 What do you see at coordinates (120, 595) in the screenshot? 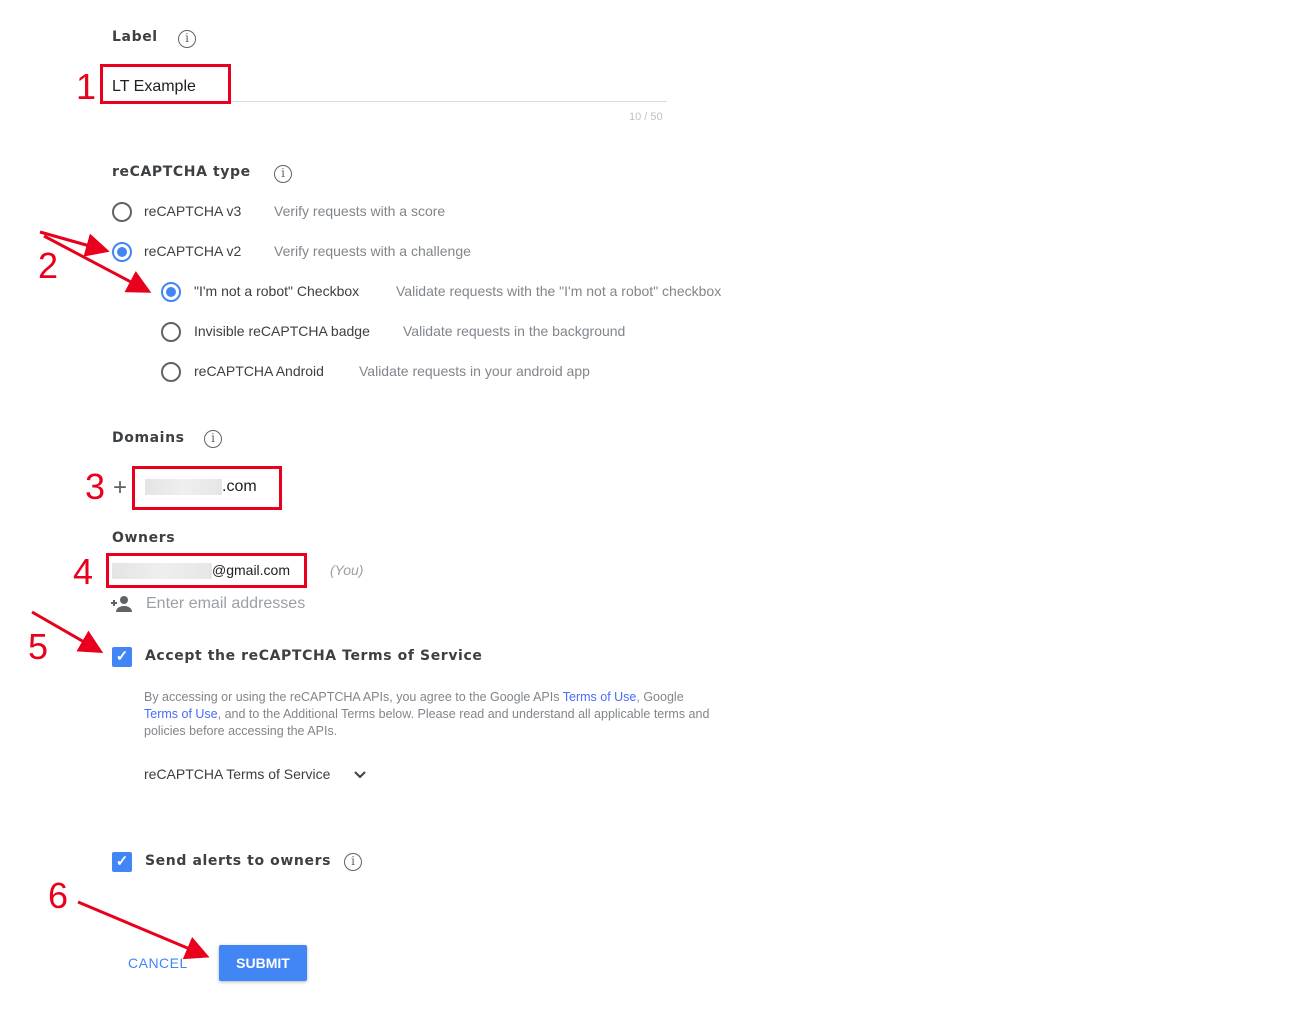
I see `annotation-arrows` at bounding box center [120, 595].